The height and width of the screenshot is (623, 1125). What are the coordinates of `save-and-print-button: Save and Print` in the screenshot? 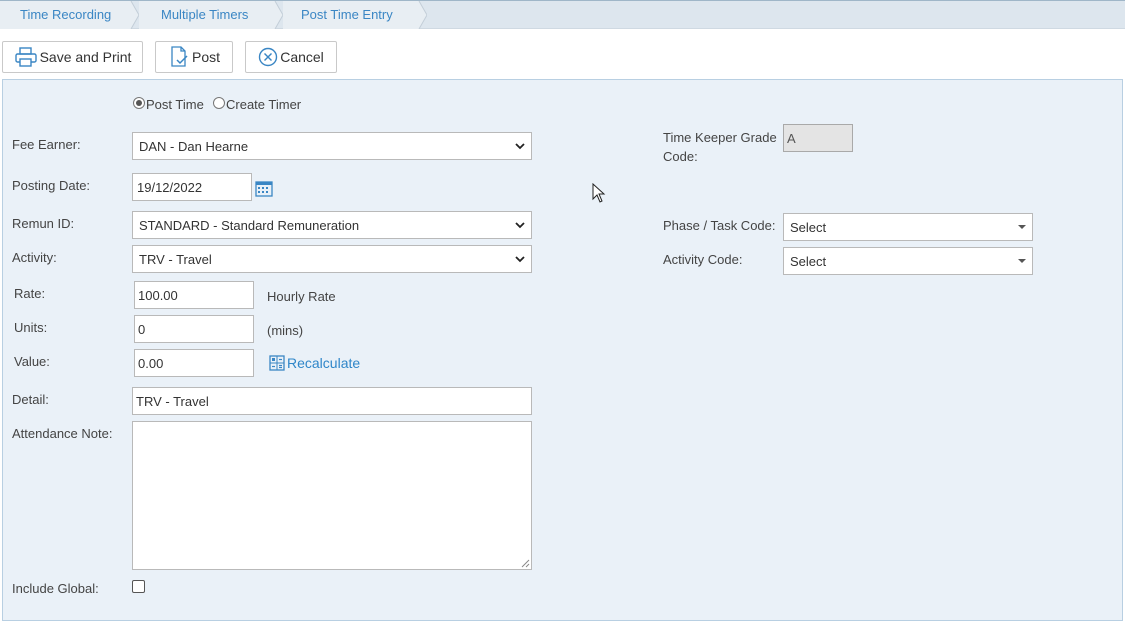 It's located at (72, 57).